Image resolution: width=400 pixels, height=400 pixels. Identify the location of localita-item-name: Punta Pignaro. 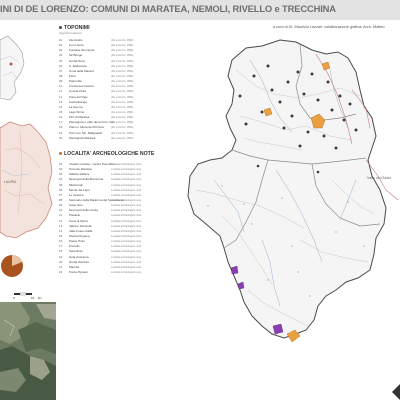
(79, 271).